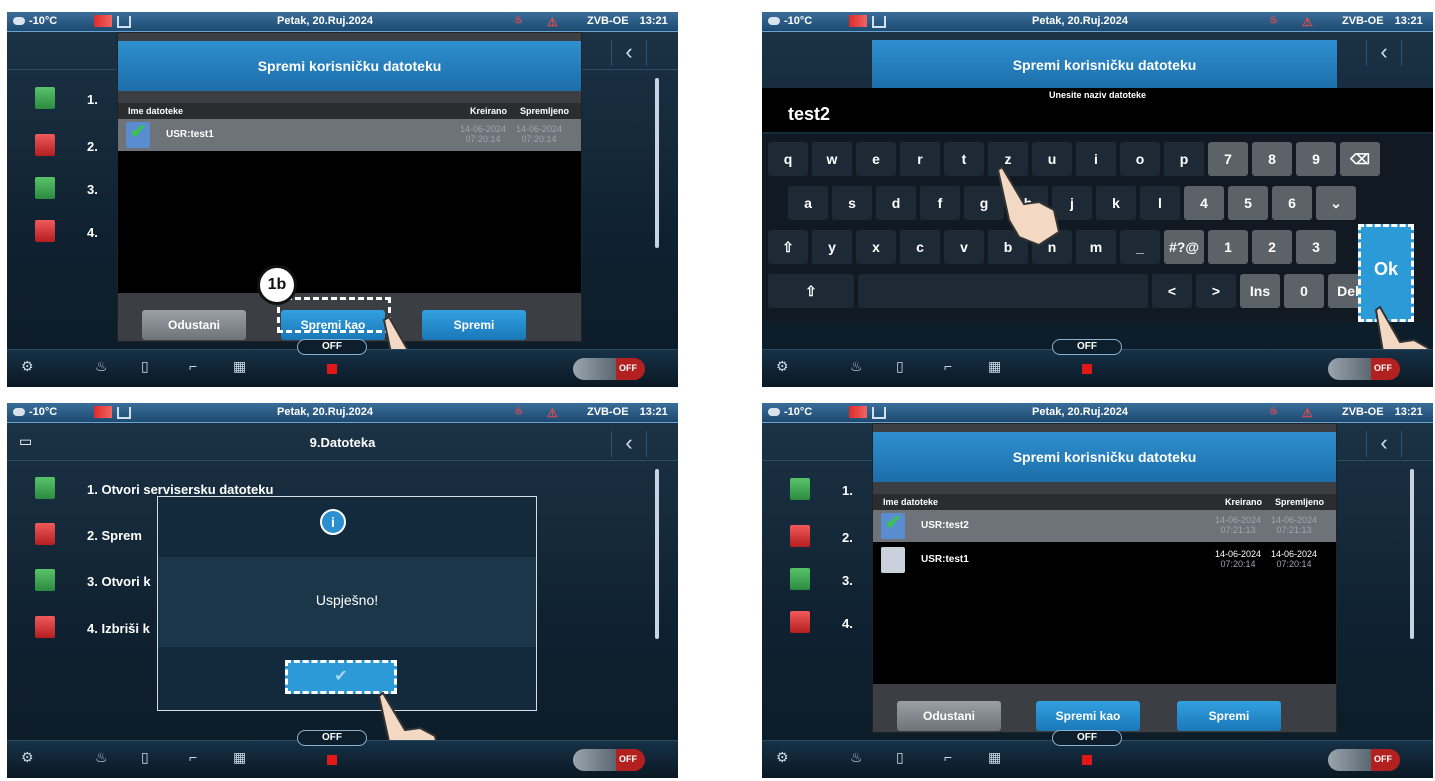  What do you see at coordinates (893, 560) in the screenshot?
I see `file-icon` at bounding box center [893, 560].